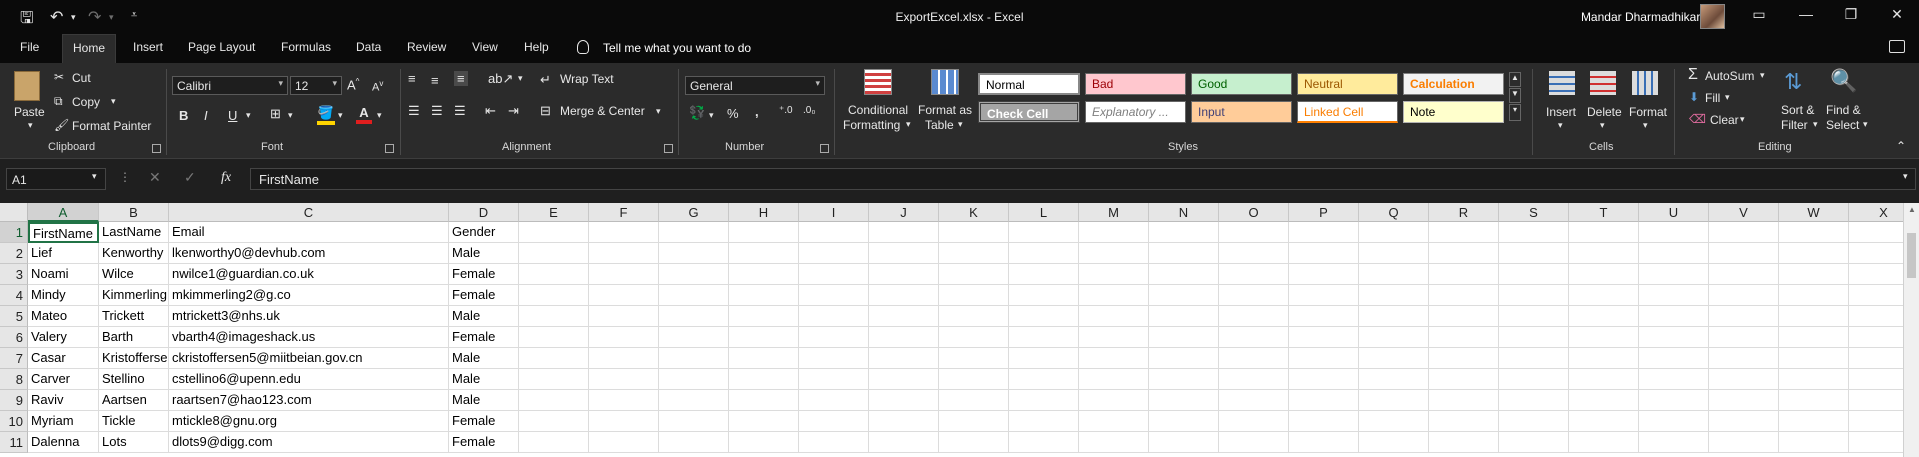 This screenshot has height=457, width=1919. I want to click on ribbon-display-options-icon: ▭, so click(1759, 14).